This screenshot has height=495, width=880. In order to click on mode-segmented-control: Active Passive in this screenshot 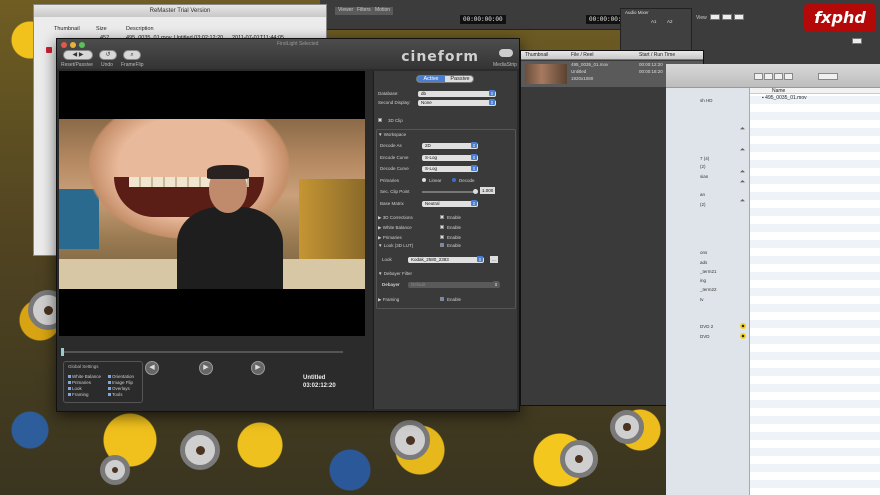, I will do `click(445, 79)`.